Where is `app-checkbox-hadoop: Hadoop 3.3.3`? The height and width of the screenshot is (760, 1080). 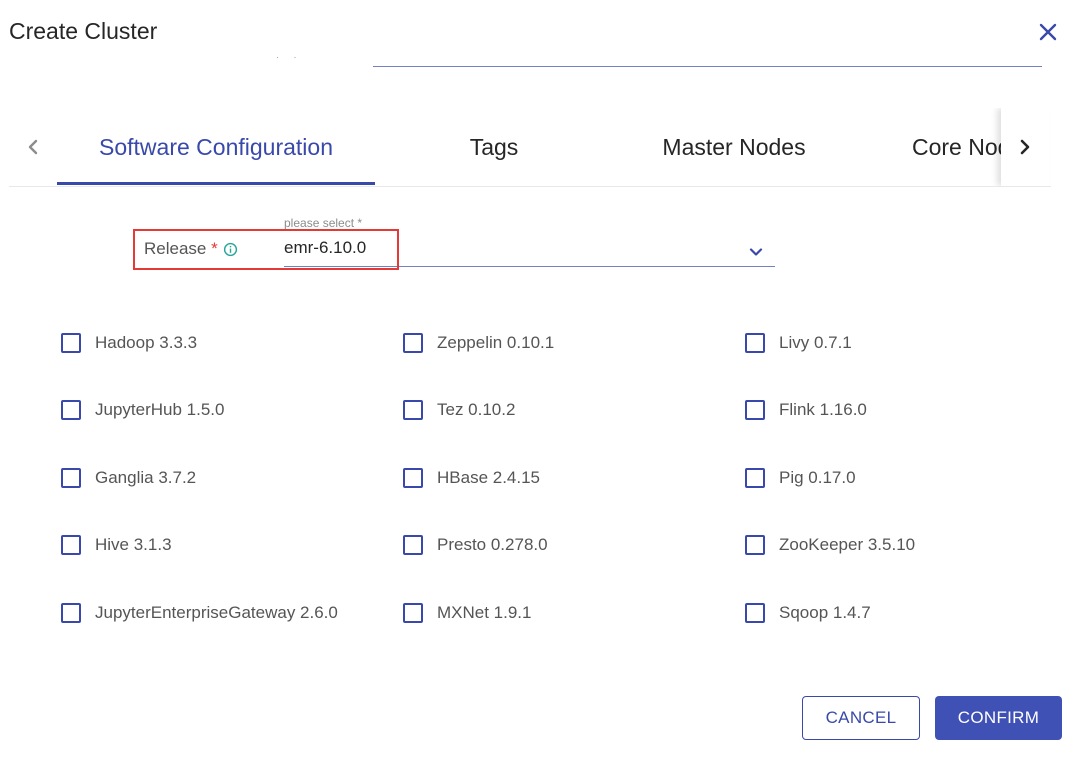 app-checkbox-hadoop: Hadoop 3.3.3 is located at coordinates (129, 343).